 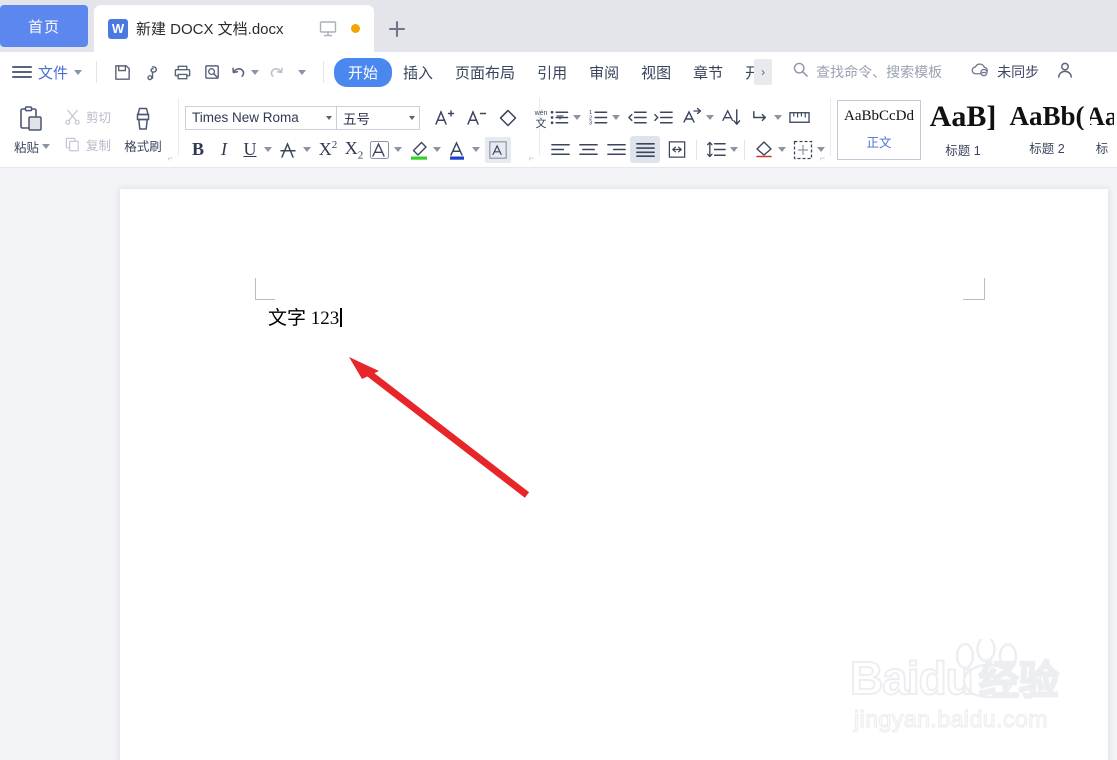 I want to click on font-size-input: 五号, so click(x=378, y=117).